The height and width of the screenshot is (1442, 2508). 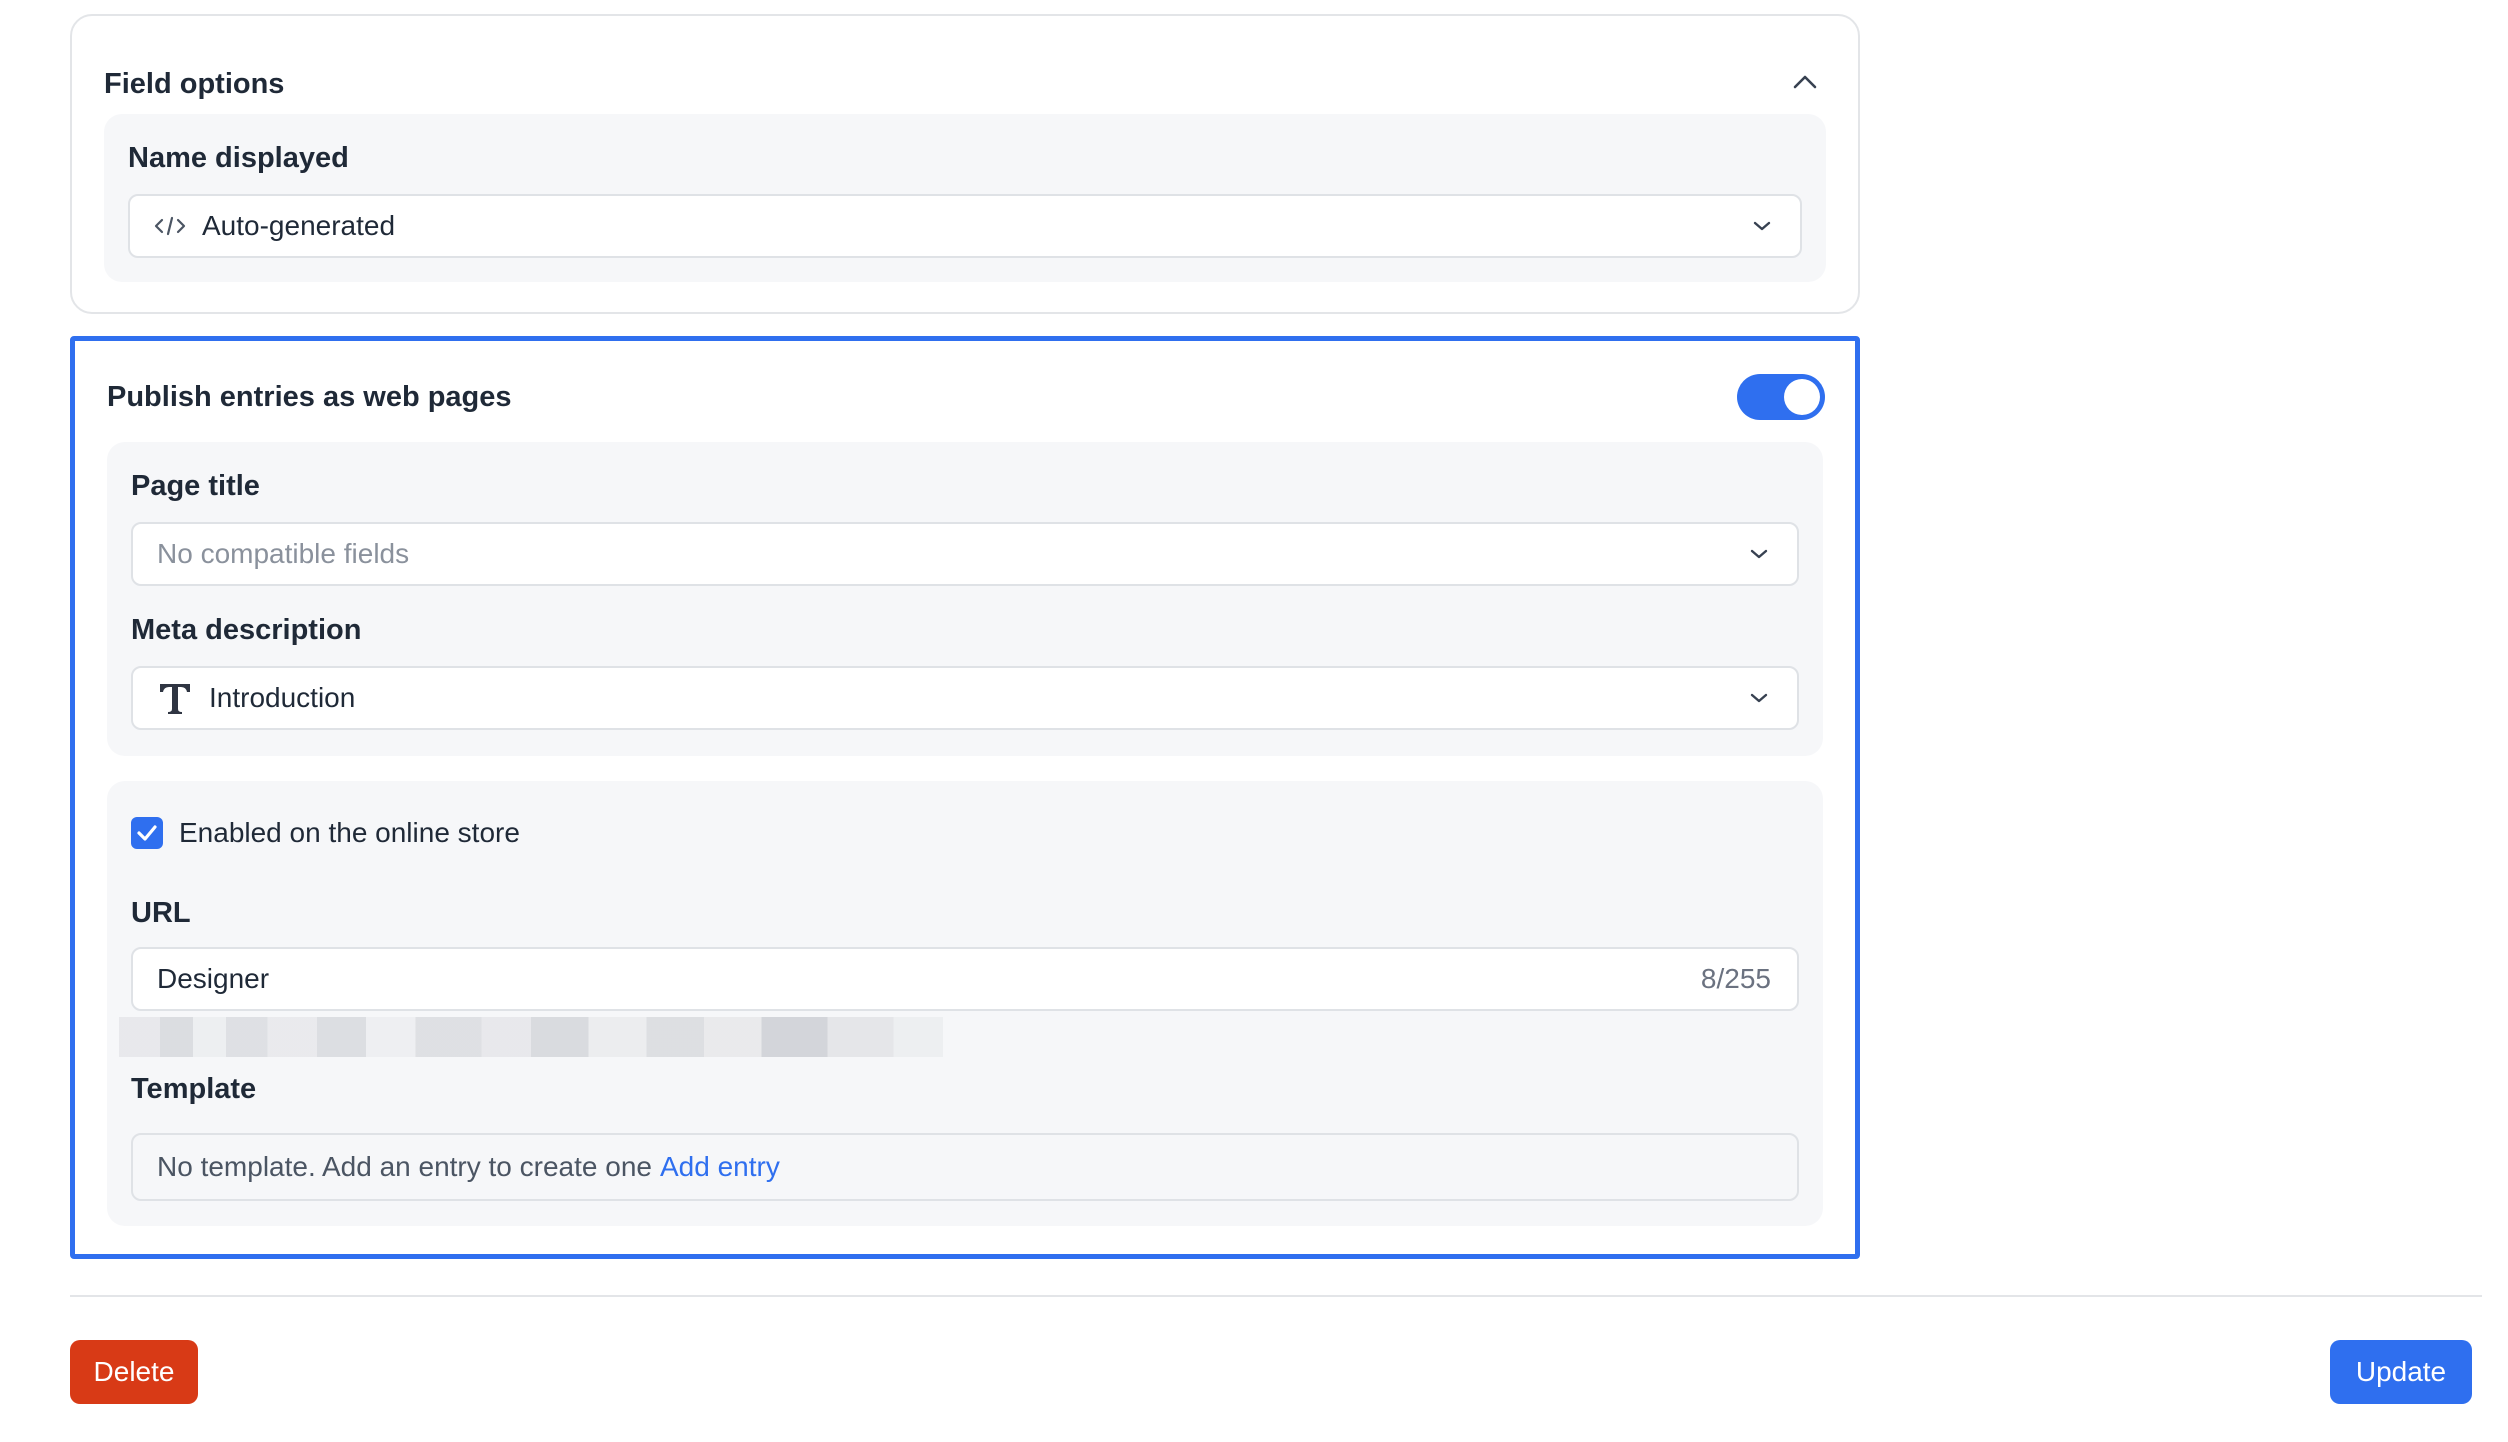 I want to click on online-store-checkbox-row: Enabled on the online store, so click(x=325, y=833).